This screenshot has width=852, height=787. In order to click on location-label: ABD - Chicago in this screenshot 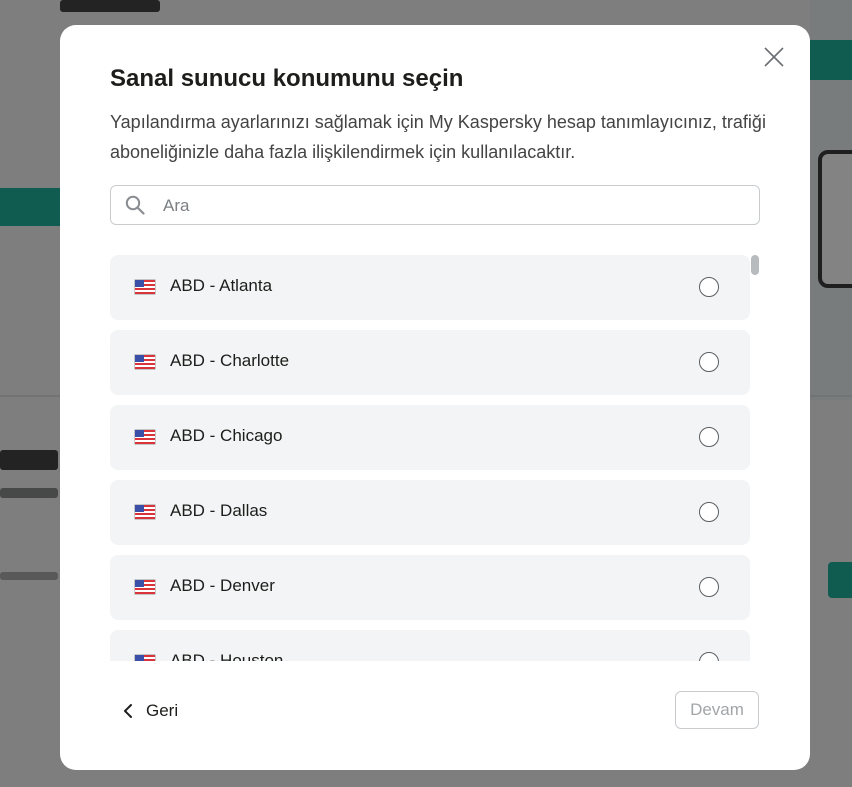, I will do `click(226, 435)`.